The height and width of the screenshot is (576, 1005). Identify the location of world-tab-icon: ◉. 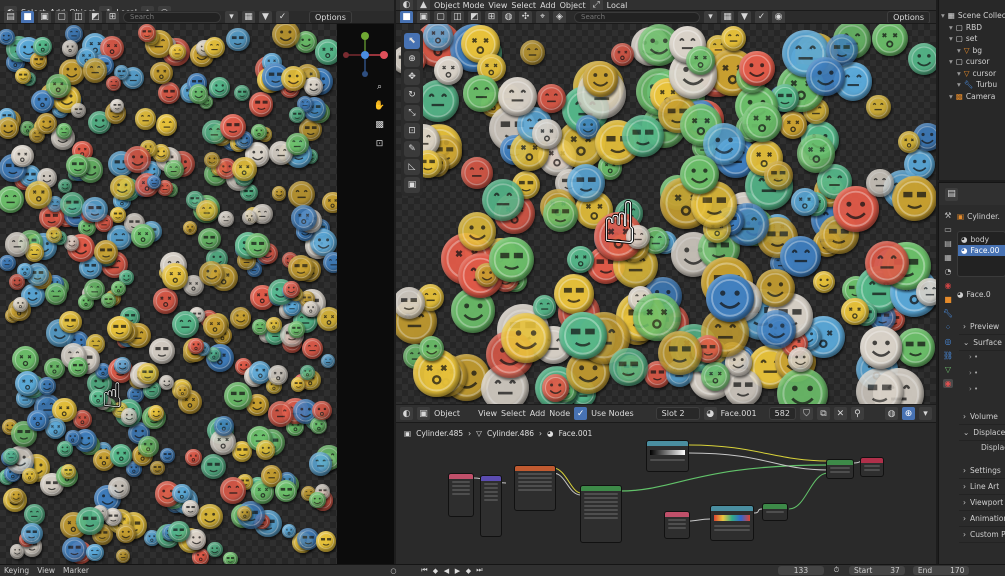
(948, 285).